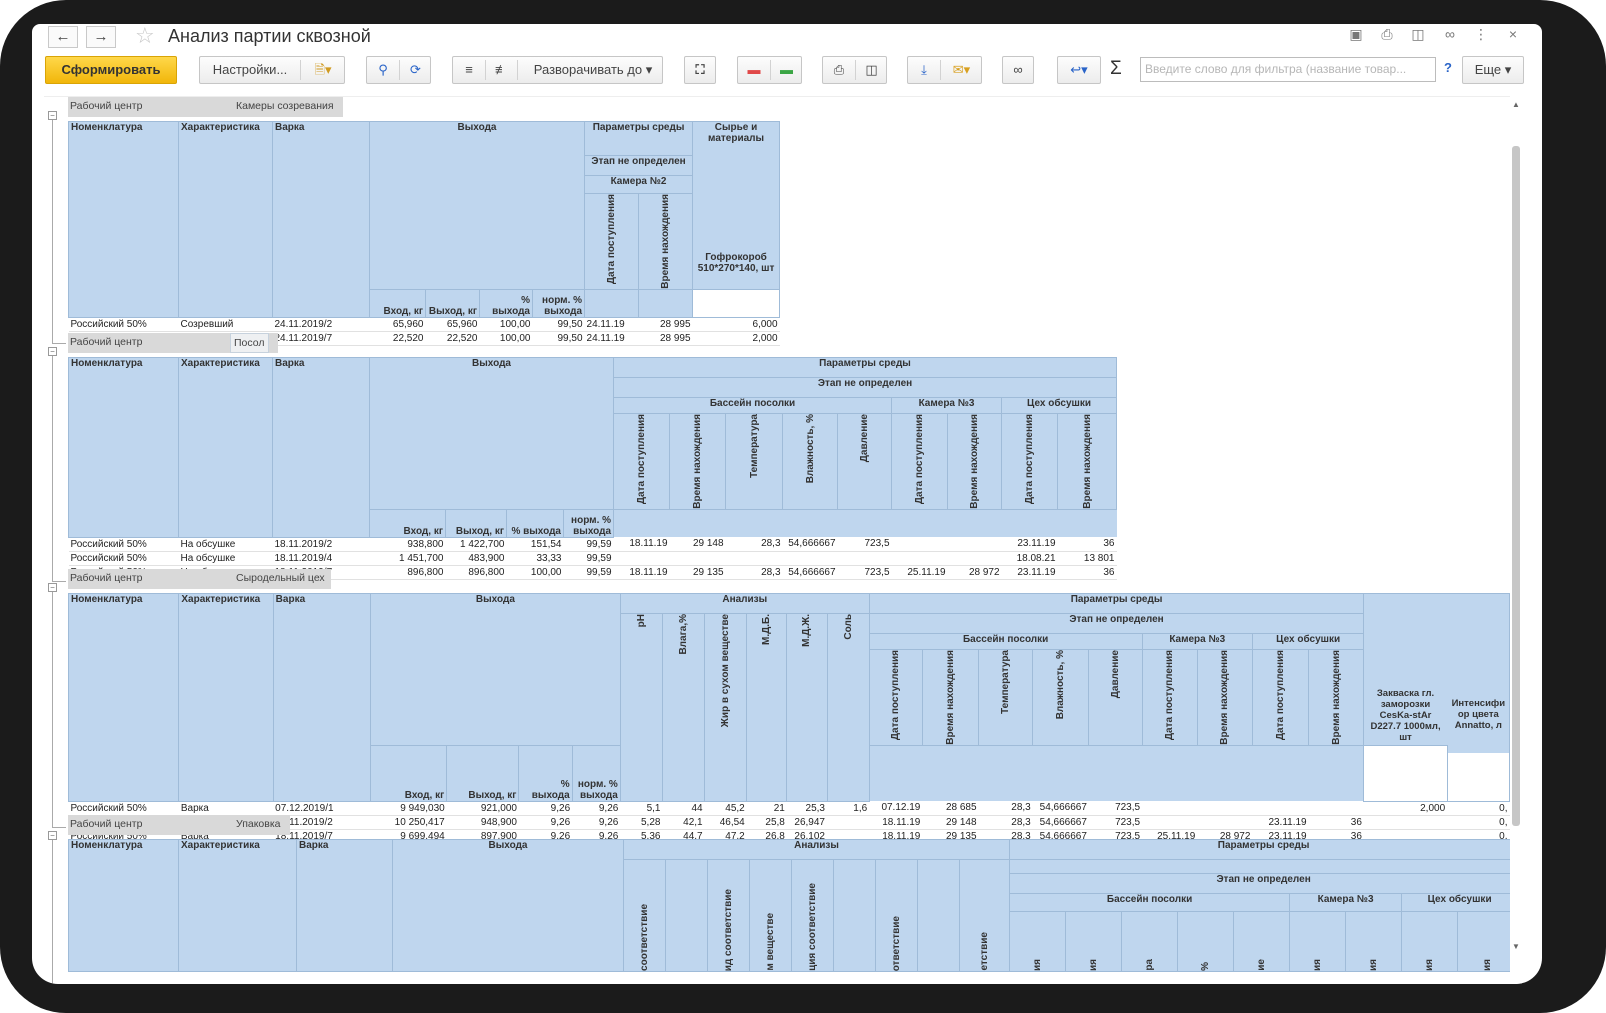 The image size is (1606, 1013). I want to click on table-cell: 24.11.2019/7, so click(321, 338).